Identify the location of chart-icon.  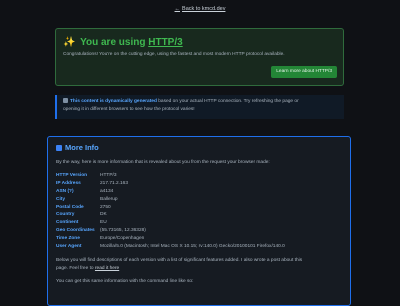
(59, 148).